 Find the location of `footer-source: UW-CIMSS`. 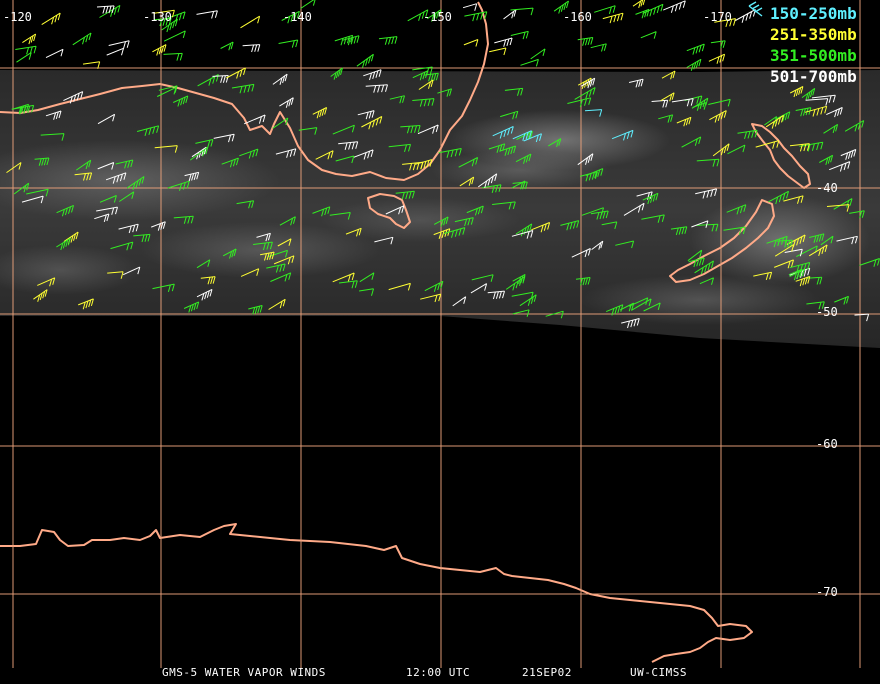

footer-source: UW-CIMSS is located at coordinates (658, 672).